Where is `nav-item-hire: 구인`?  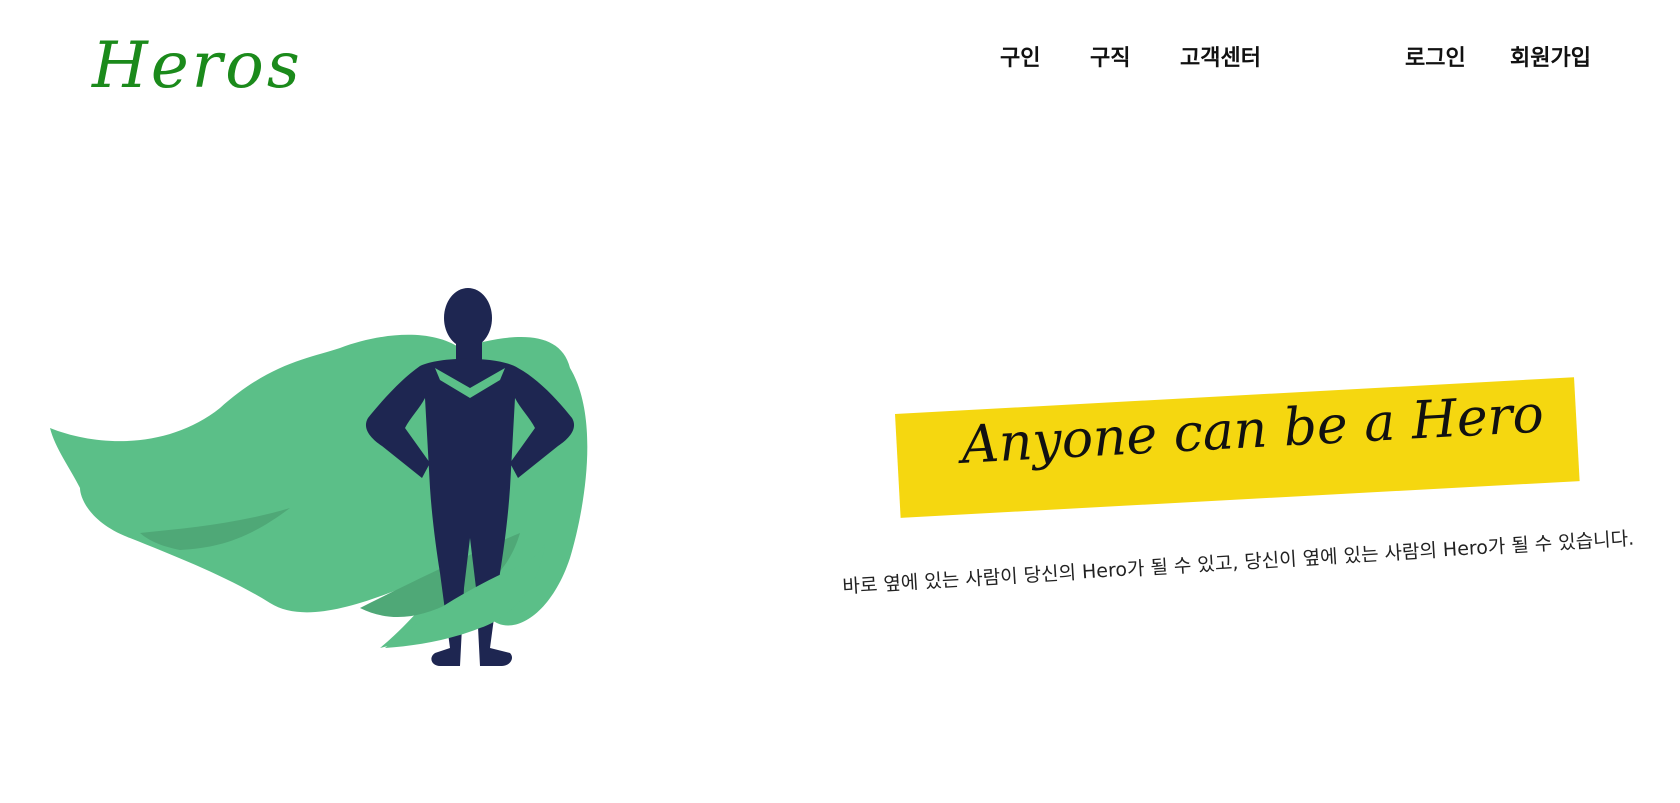 nav-item-hire: 구인 is located at coordinates (1020, 59).